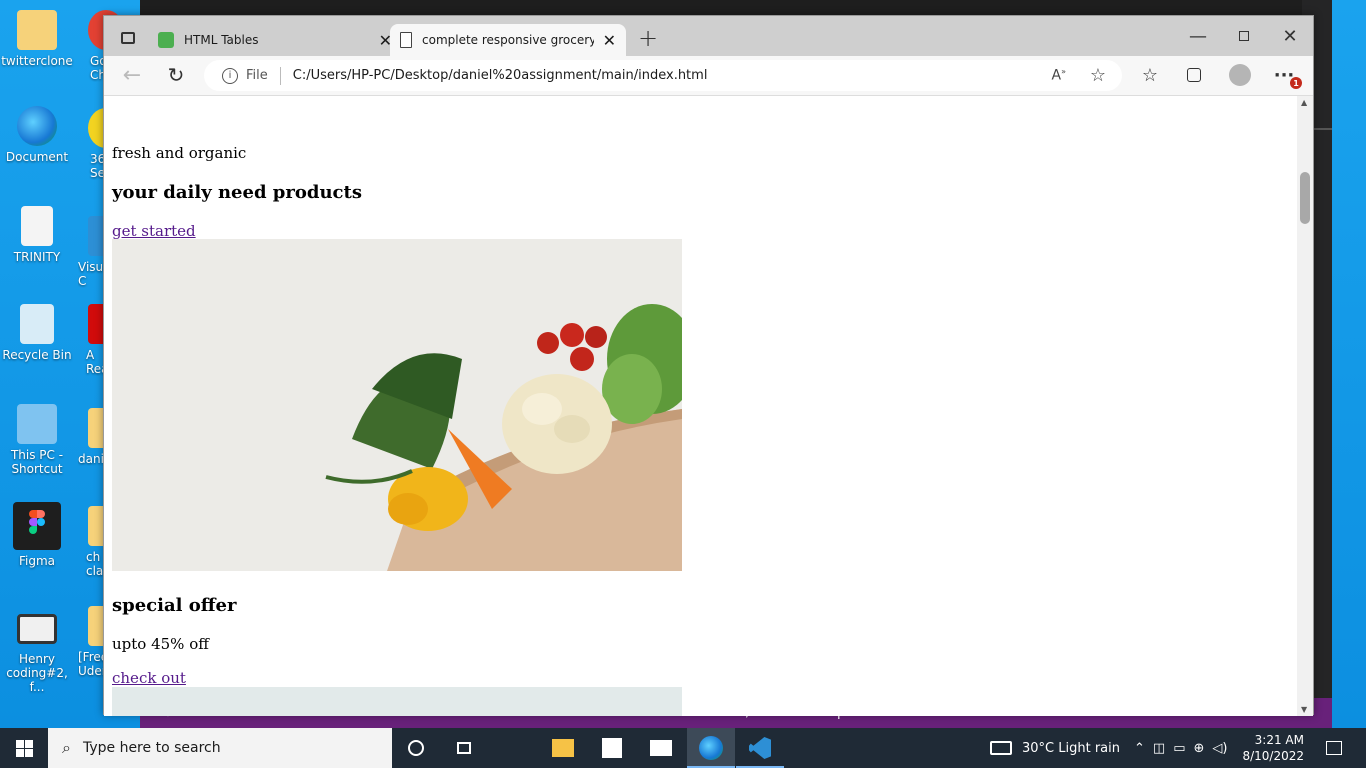 The image size is (1366, 768). I want to click on close-button: ✕, so click(1290, 36).